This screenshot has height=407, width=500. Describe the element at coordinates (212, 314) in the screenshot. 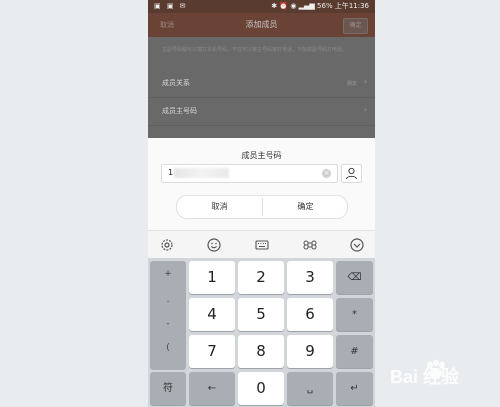

I see `key-4: 4` at that location.